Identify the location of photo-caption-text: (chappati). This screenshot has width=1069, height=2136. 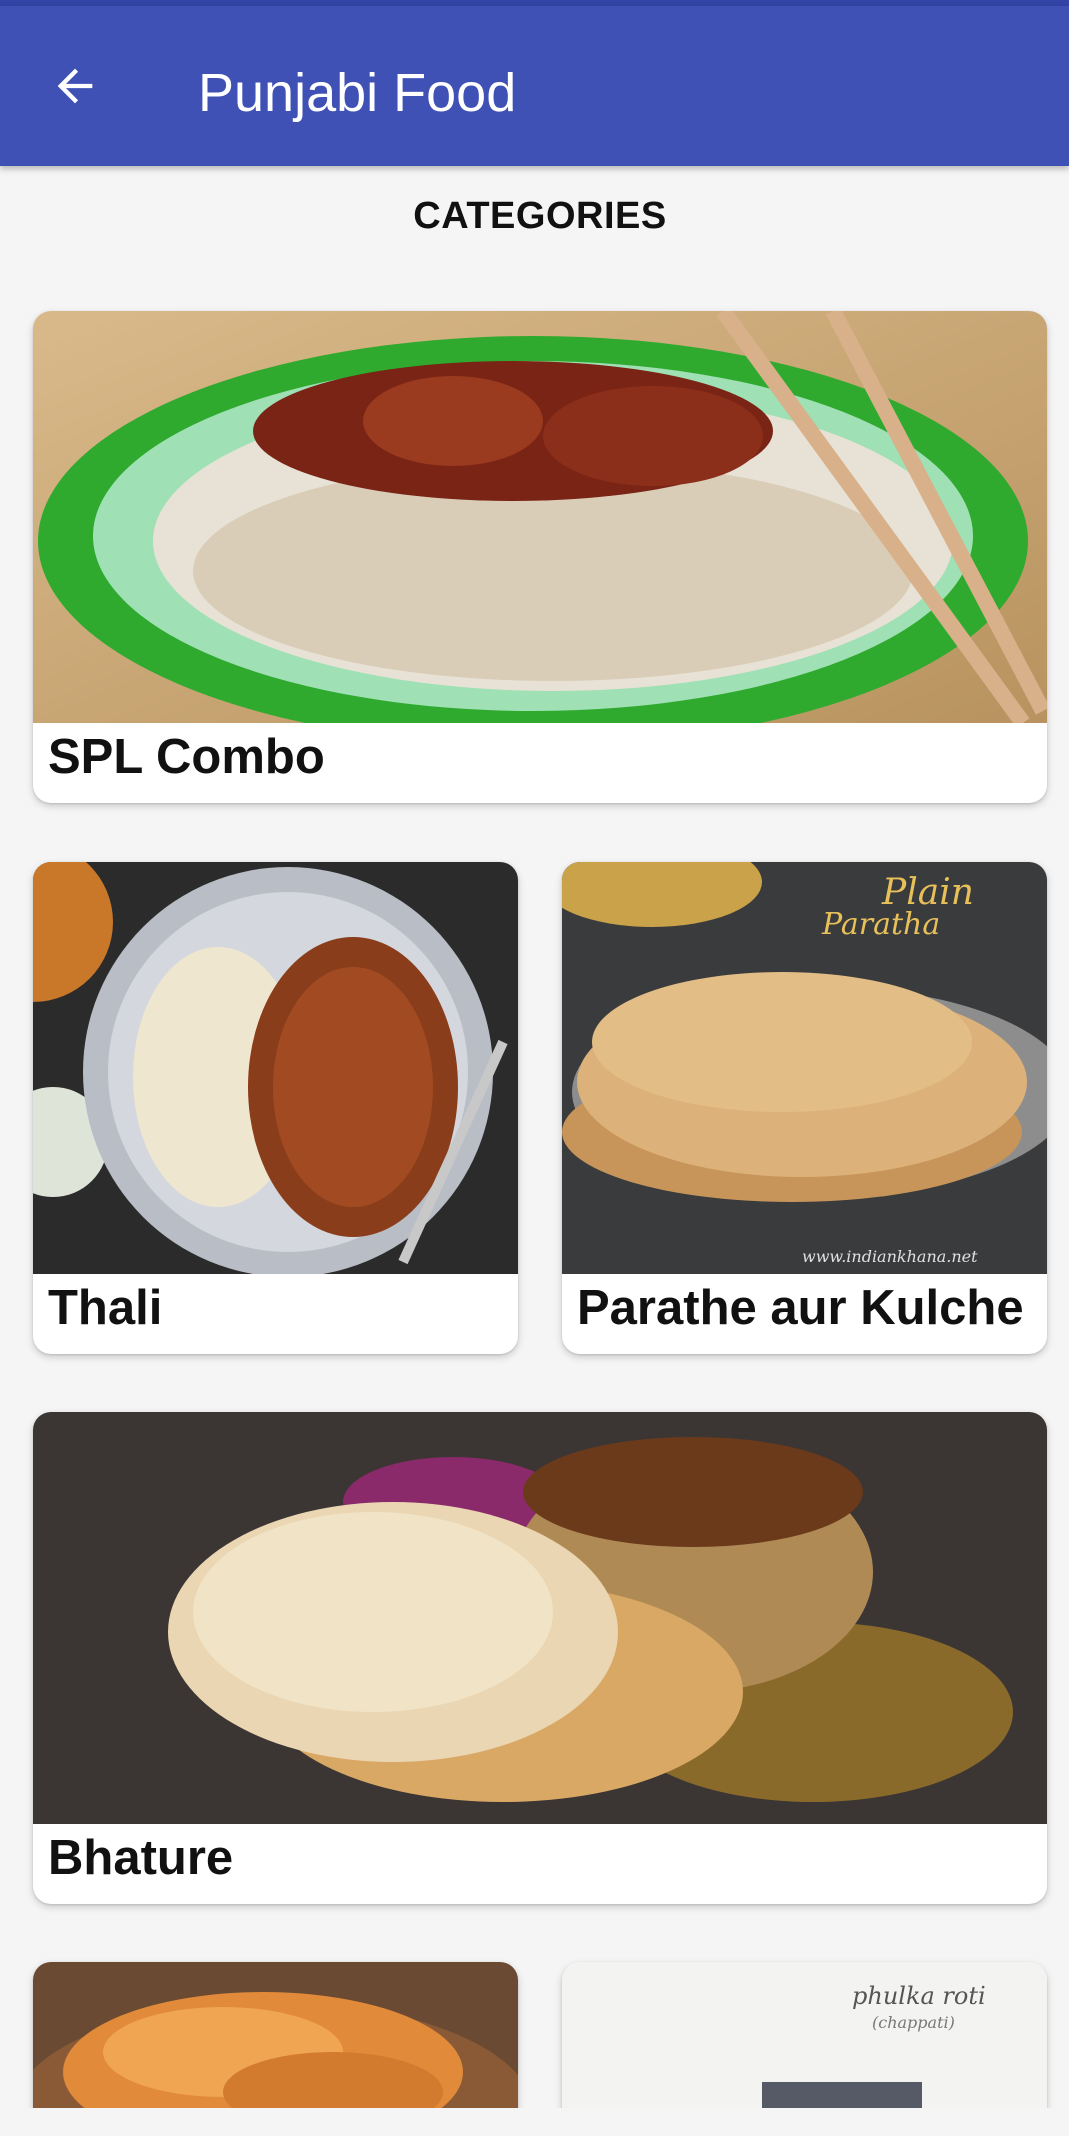
(913, 2022).